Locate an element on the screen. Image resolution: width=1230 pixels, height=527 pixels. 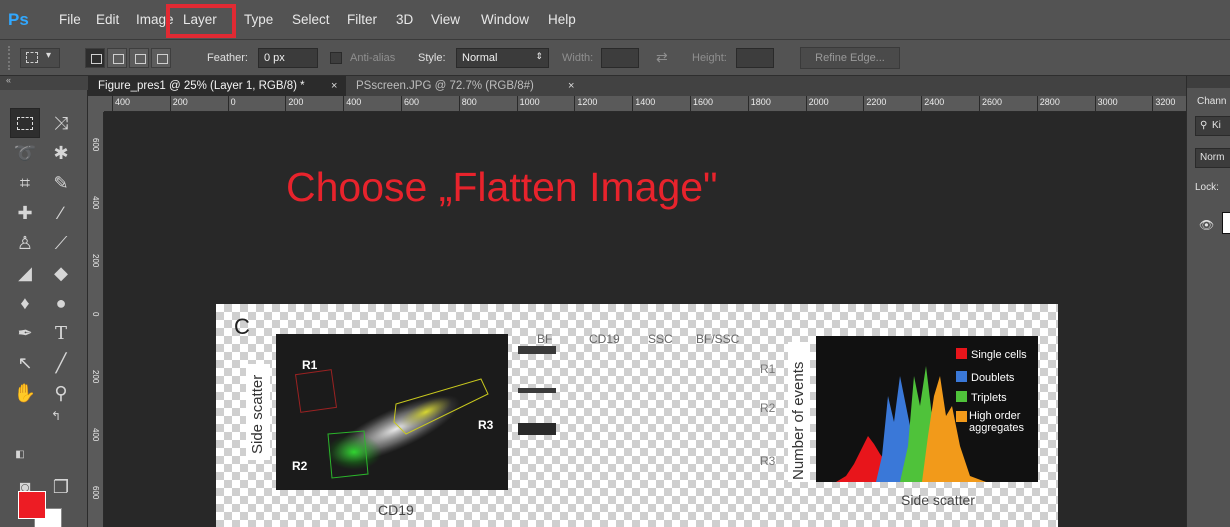
legend-swatch-triplets is located at coordinates (961, 396).